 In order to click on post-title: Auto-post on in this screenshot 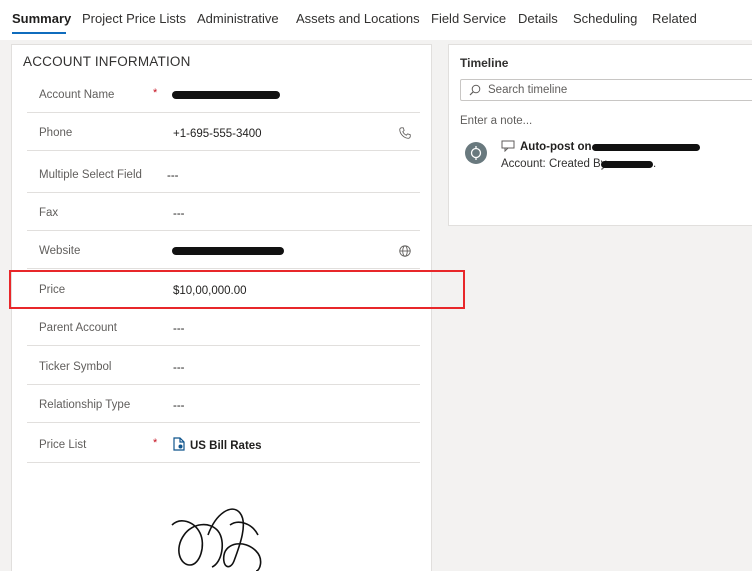, I will do `click(556, 147)`.